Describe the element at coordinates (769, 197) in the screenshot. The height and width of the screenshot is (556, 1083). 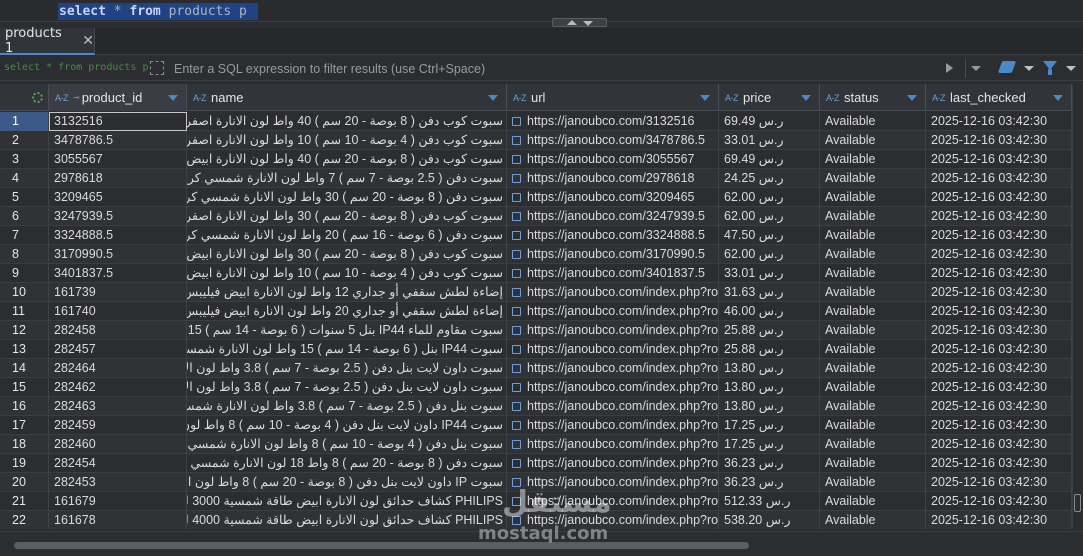
I see `cell-price: 62.00 ر.س` at that location.